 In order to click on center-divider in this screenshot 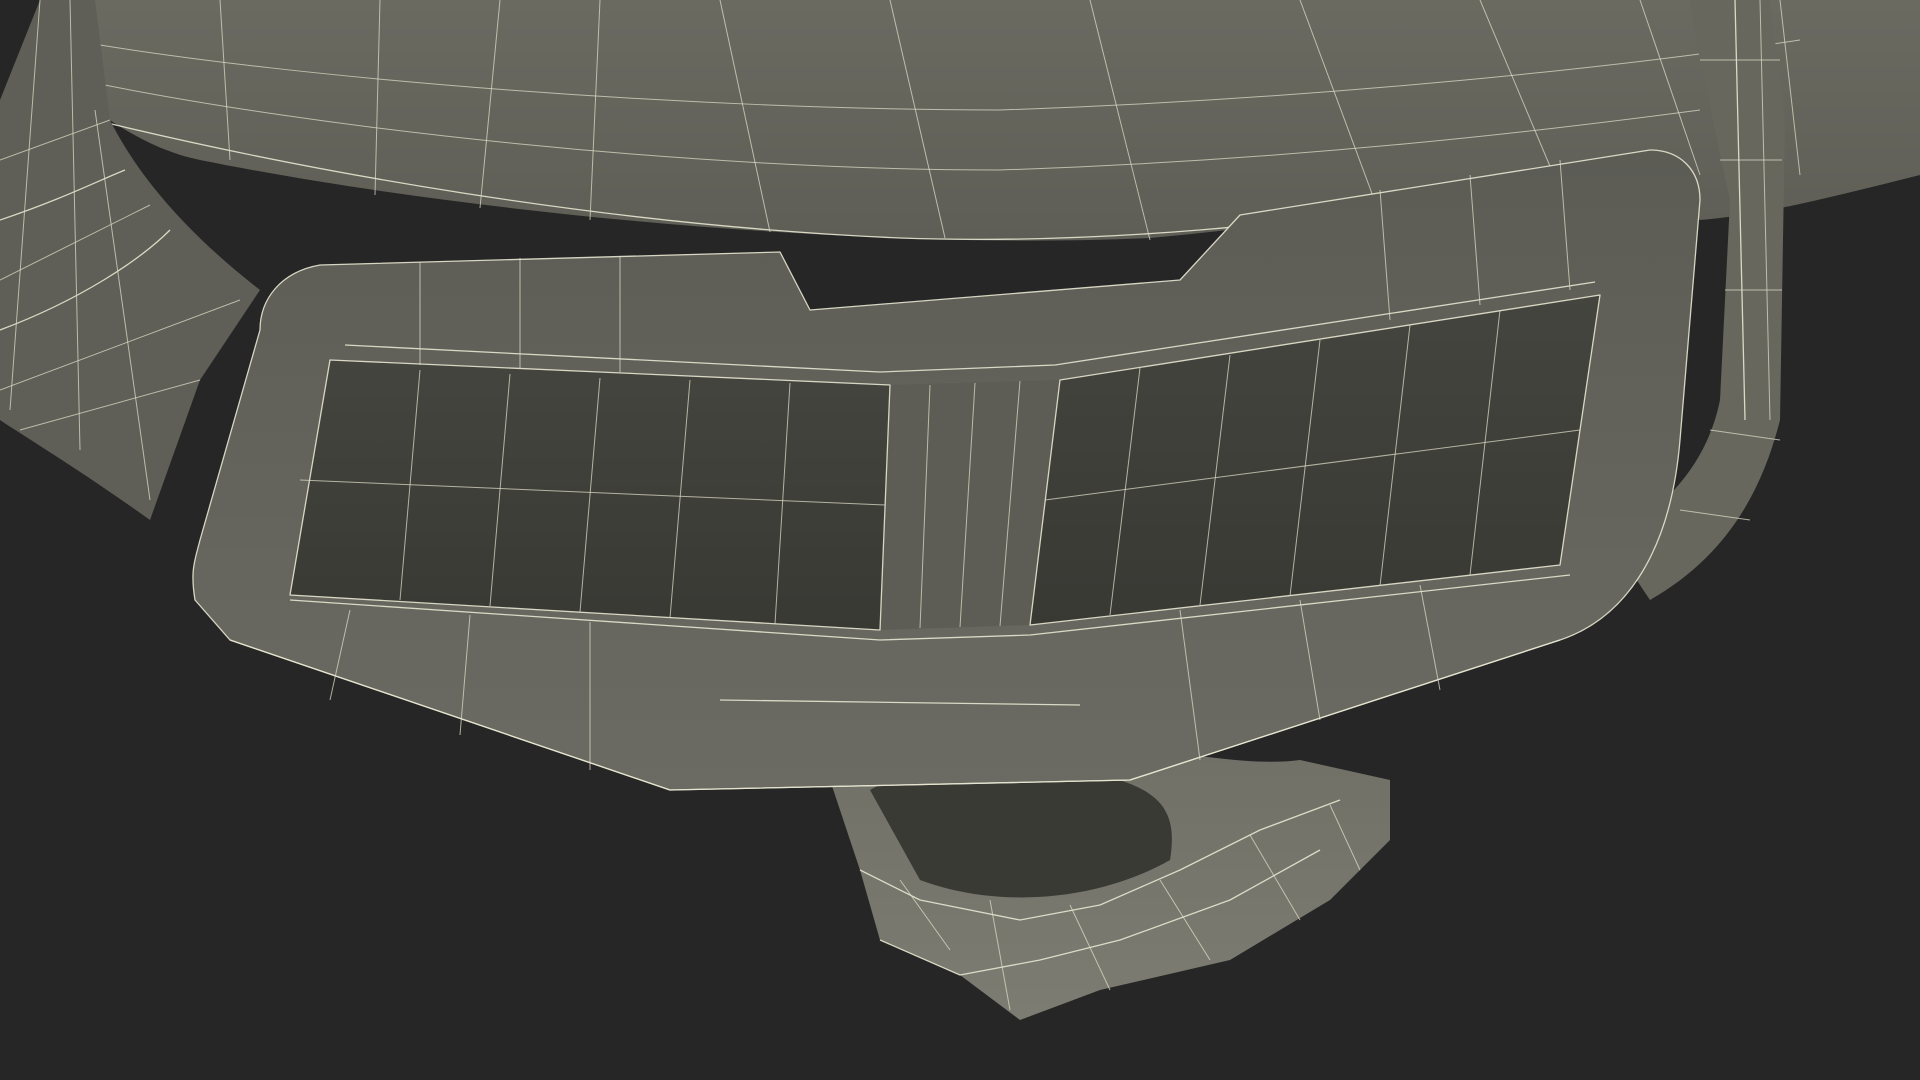, I will do `click(970, 505)`.